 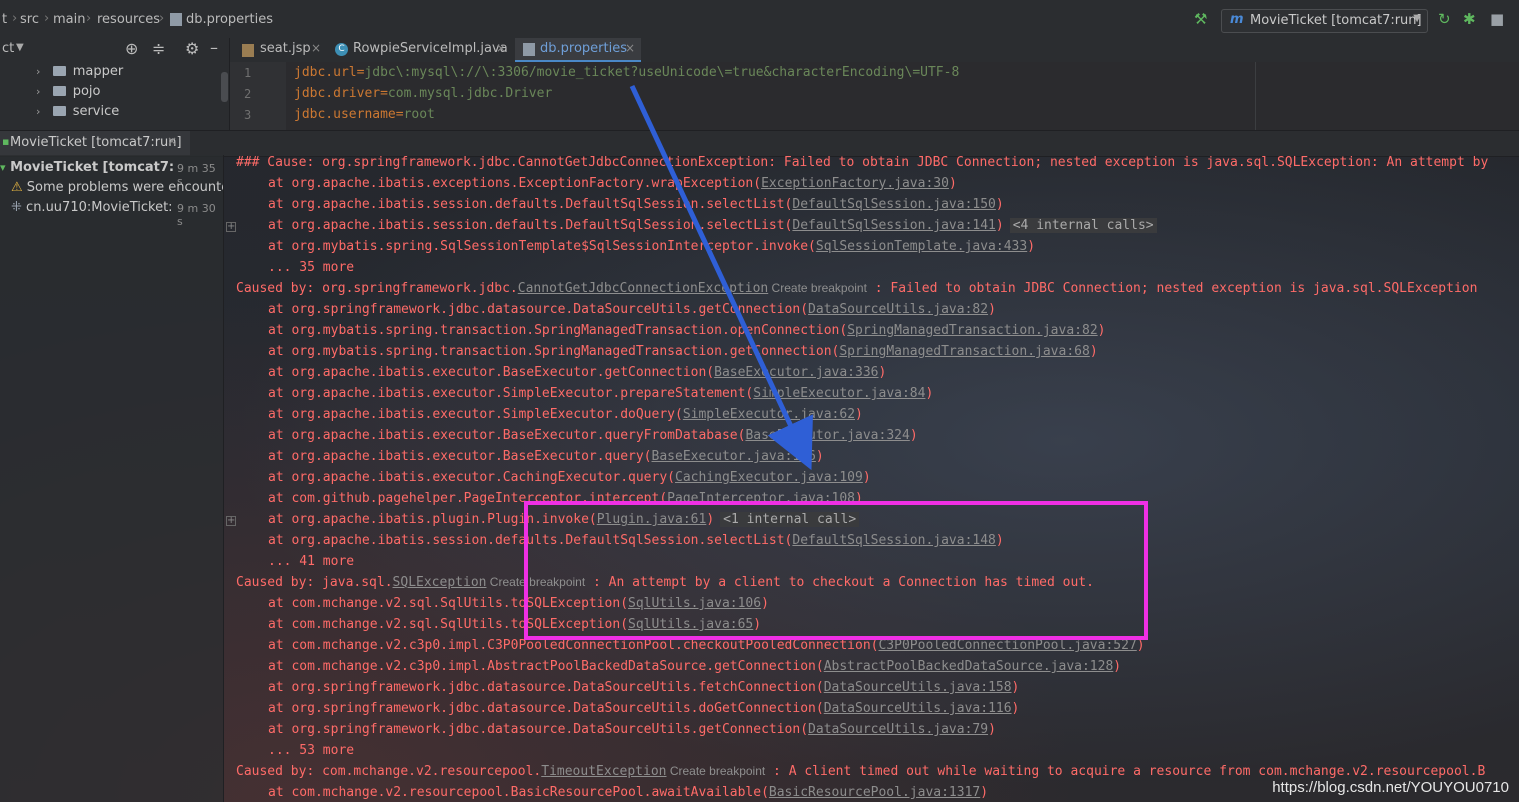 What do you see at coordinates (79, 71) in the screenshot?
I see `tree-item-mapper: › mapper` at bounding box center [79, 71].